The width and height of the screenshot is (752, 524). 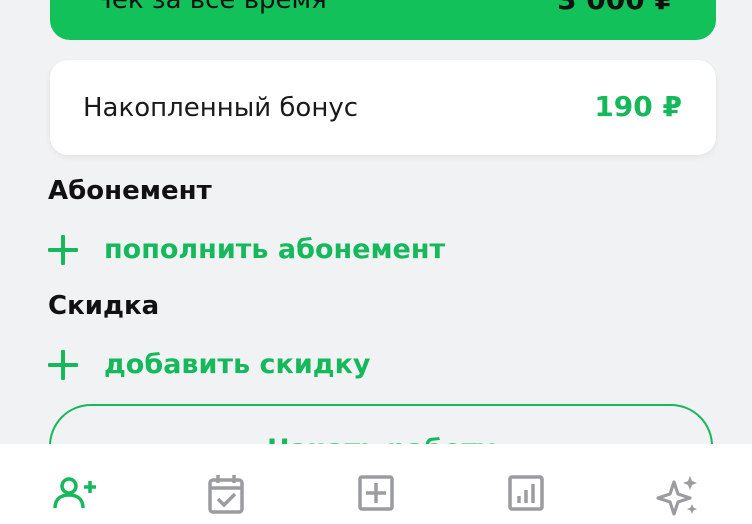 I want to click on add-subscription-button: пополнить абонемент, so click(x=246, y=250).